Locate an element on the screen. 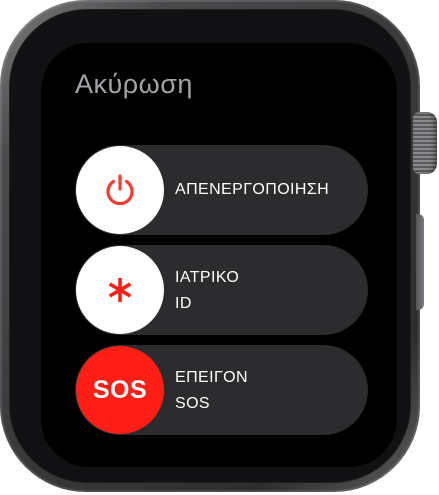  medical-id-slider: ΙΑΤΡΙΚΟ ID is located at coordinates (221, 290).